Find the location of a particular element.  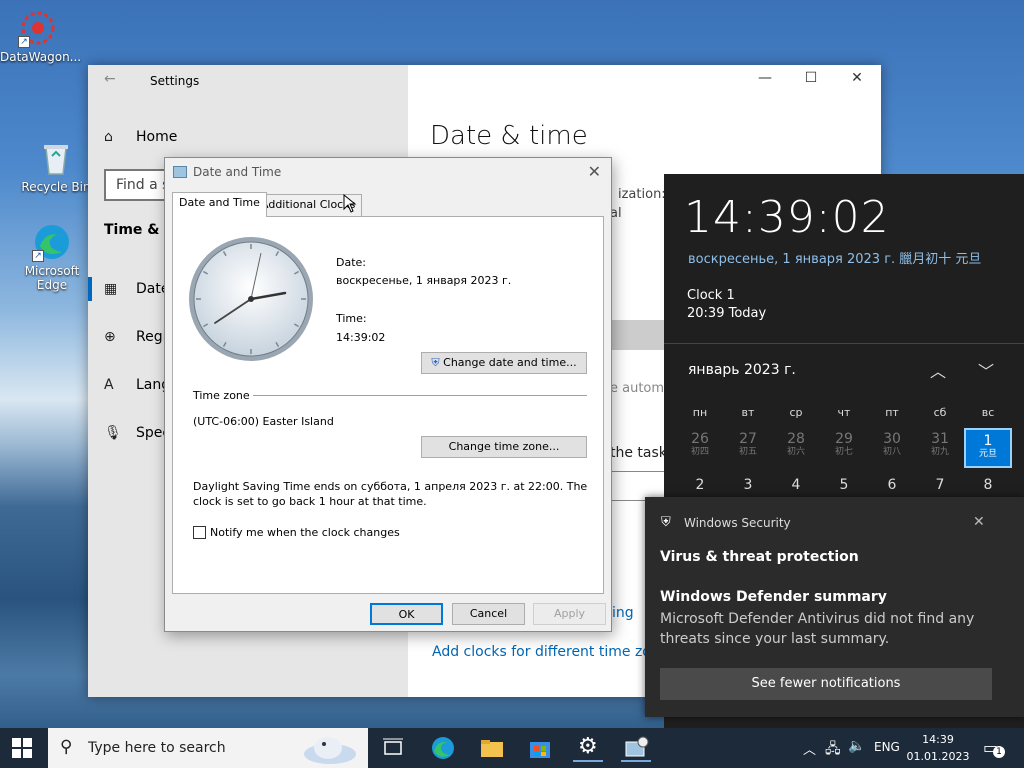

weekday-label: чт is located at coordinates (844, 412).